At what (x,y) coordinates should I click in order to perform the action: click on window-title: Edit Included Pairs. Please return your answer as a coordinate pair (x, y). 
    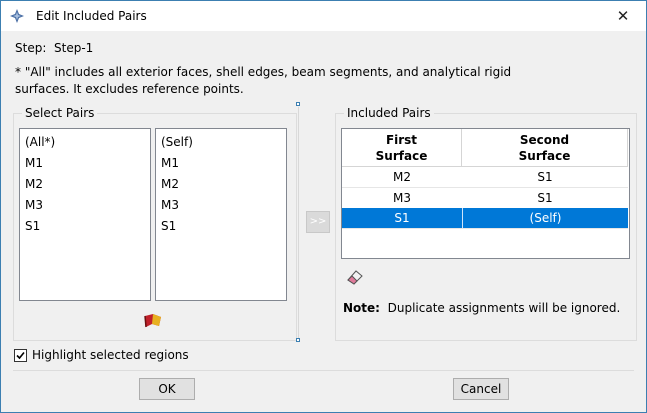
    Looking at the image, I should click on (91, 16).